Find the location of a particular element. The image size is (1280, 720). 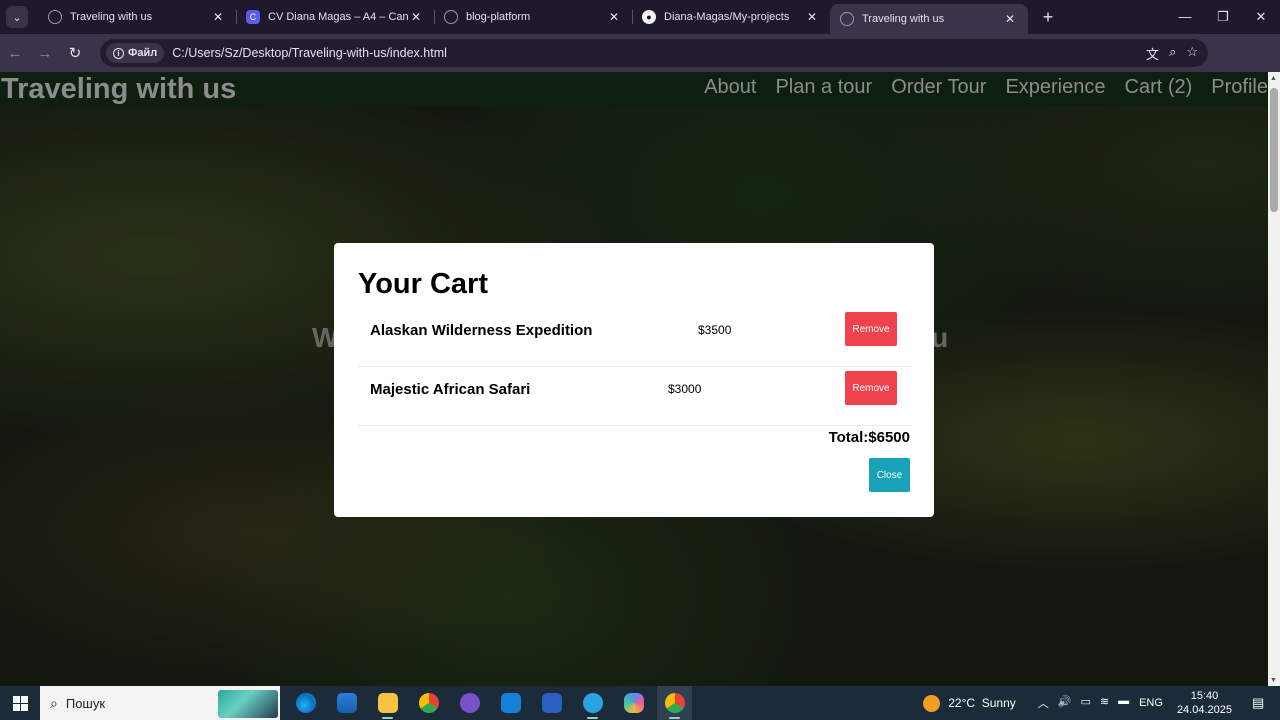

window-controls: — ❐ ✕ is located at coordinates (1223, 17).